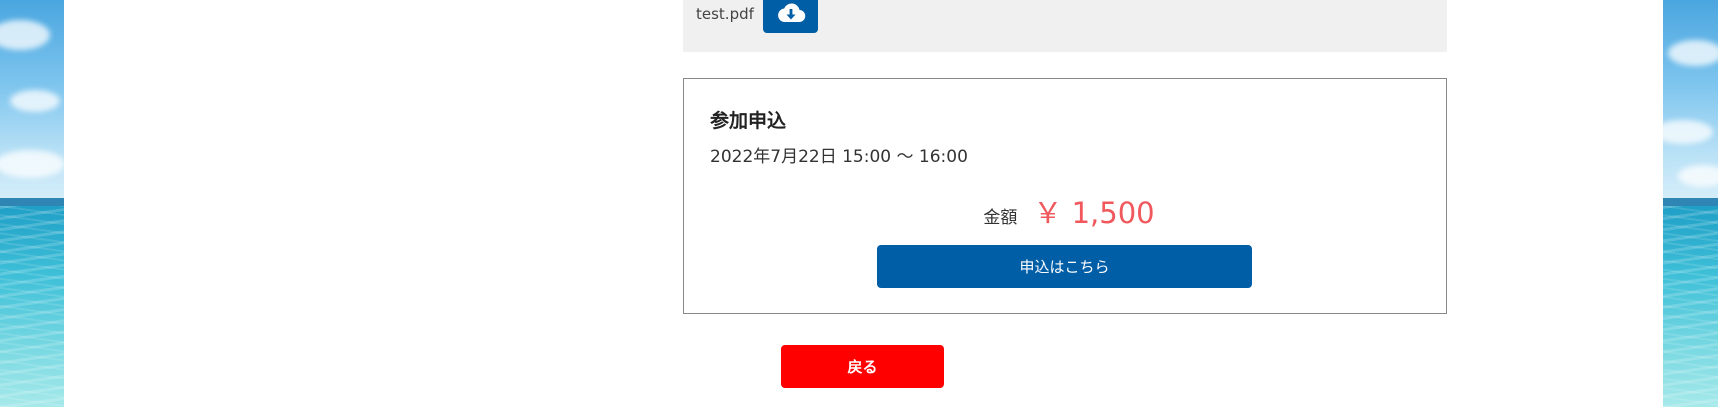  I want to click on cloud-download-icon, so click(791, 15).